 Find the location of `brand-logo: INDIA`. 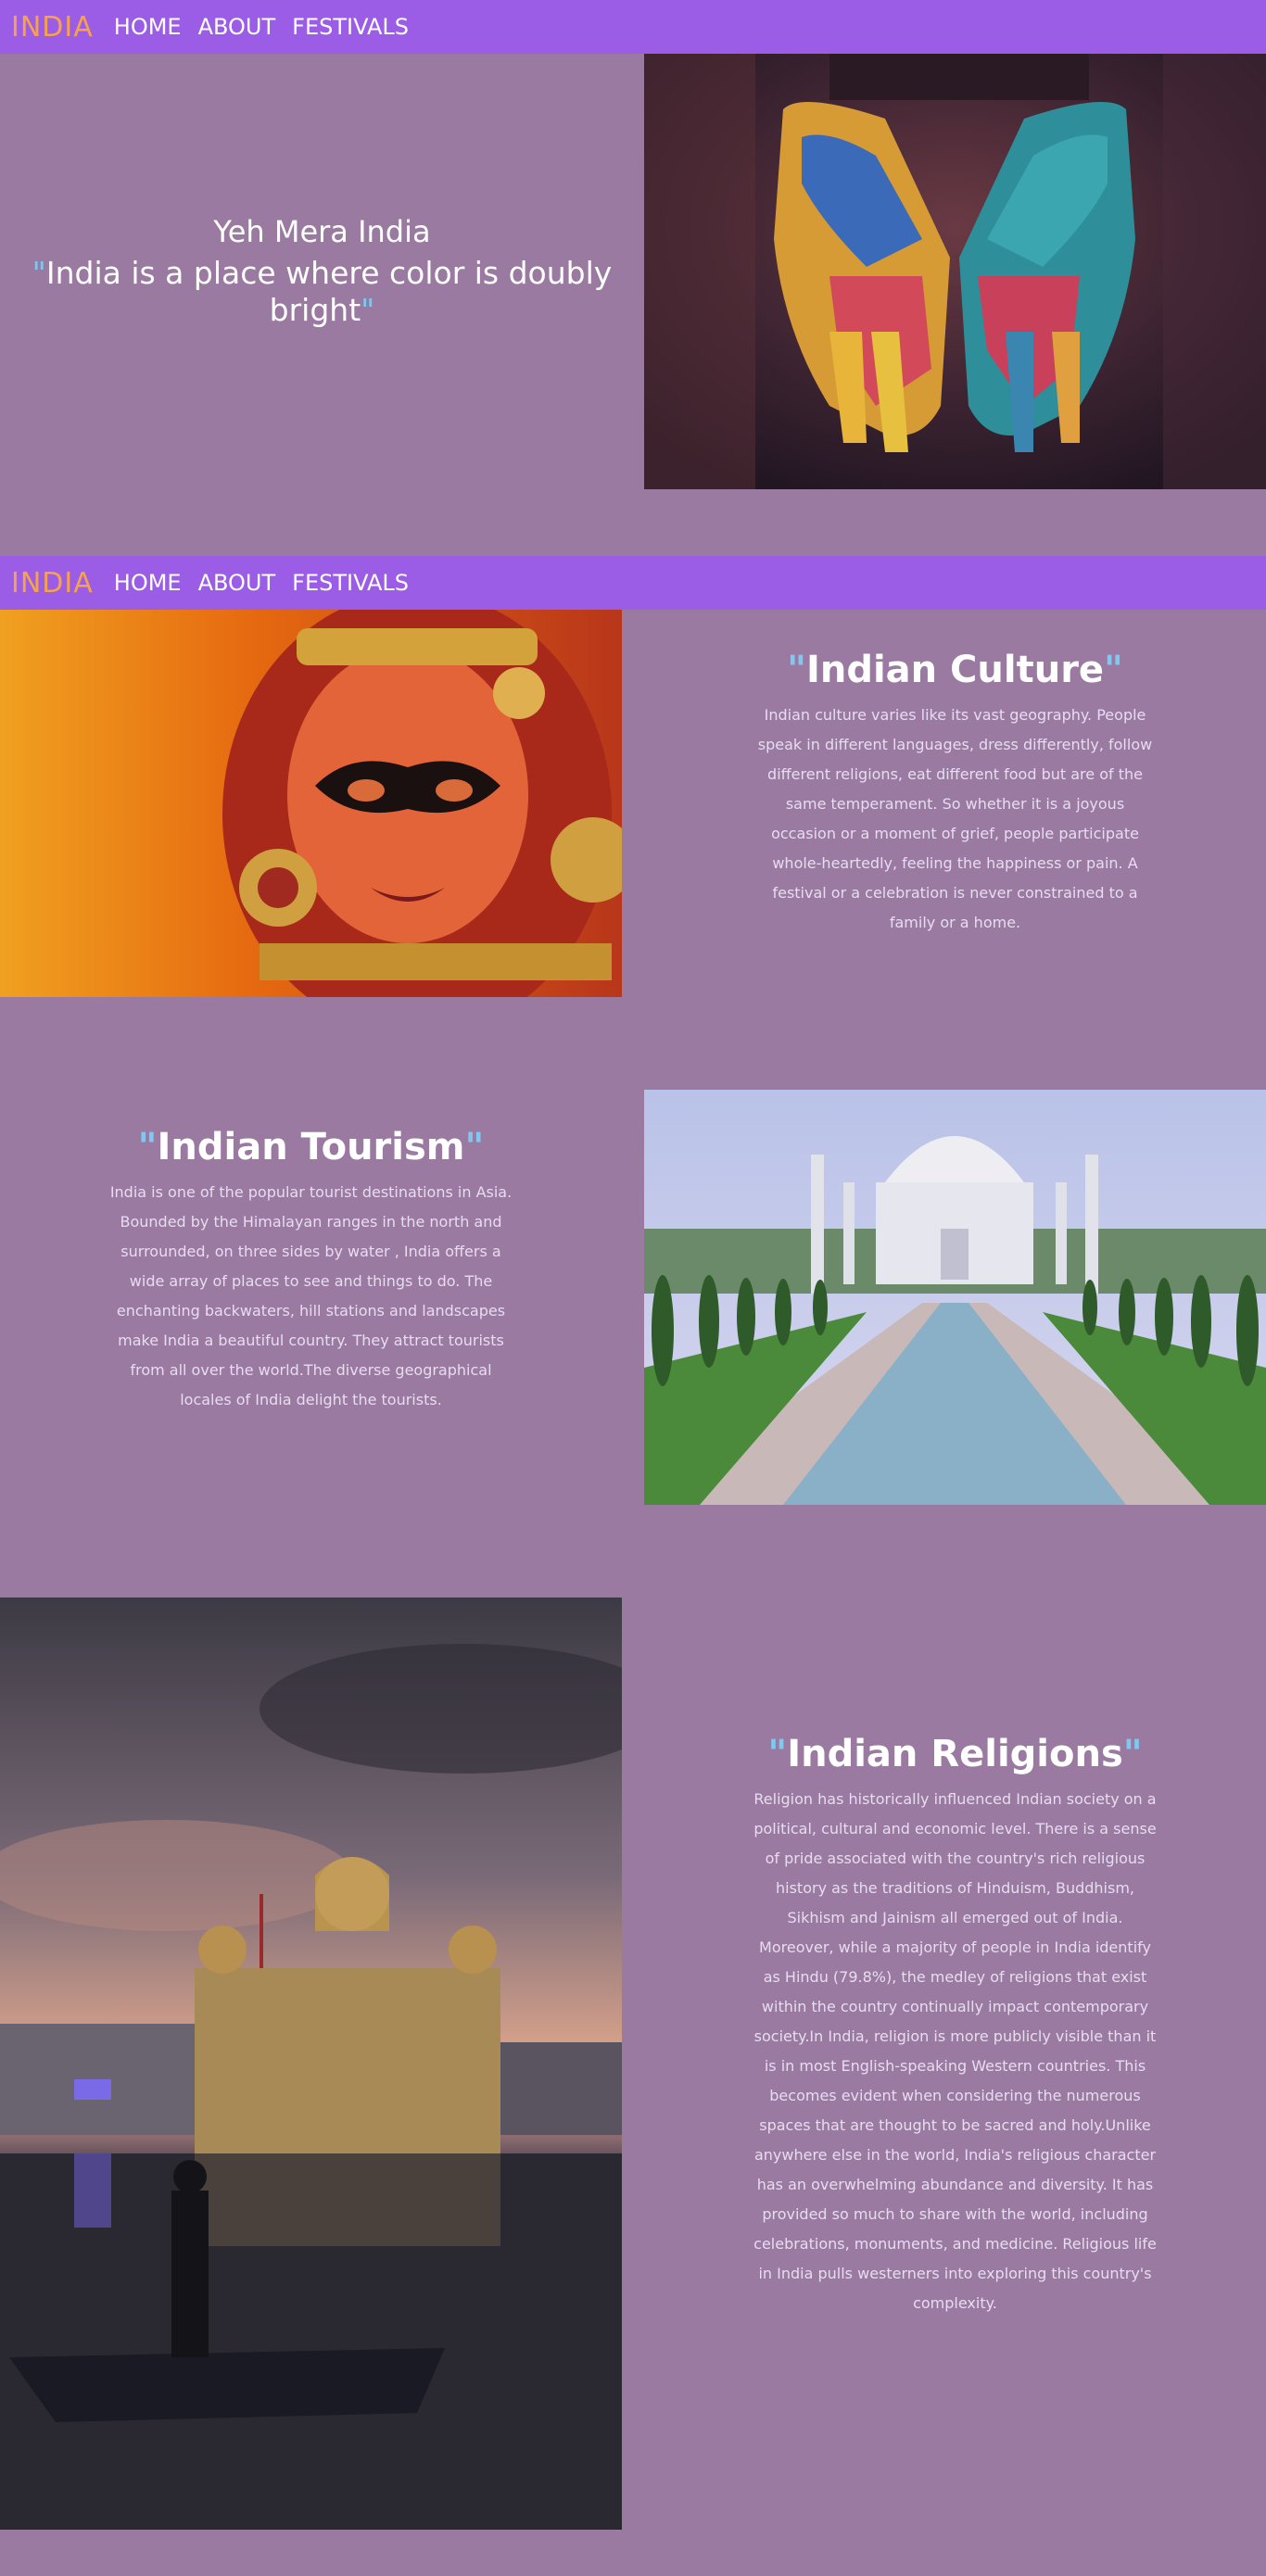

brand-logo: INDIA is located at coordinates (52, 27).